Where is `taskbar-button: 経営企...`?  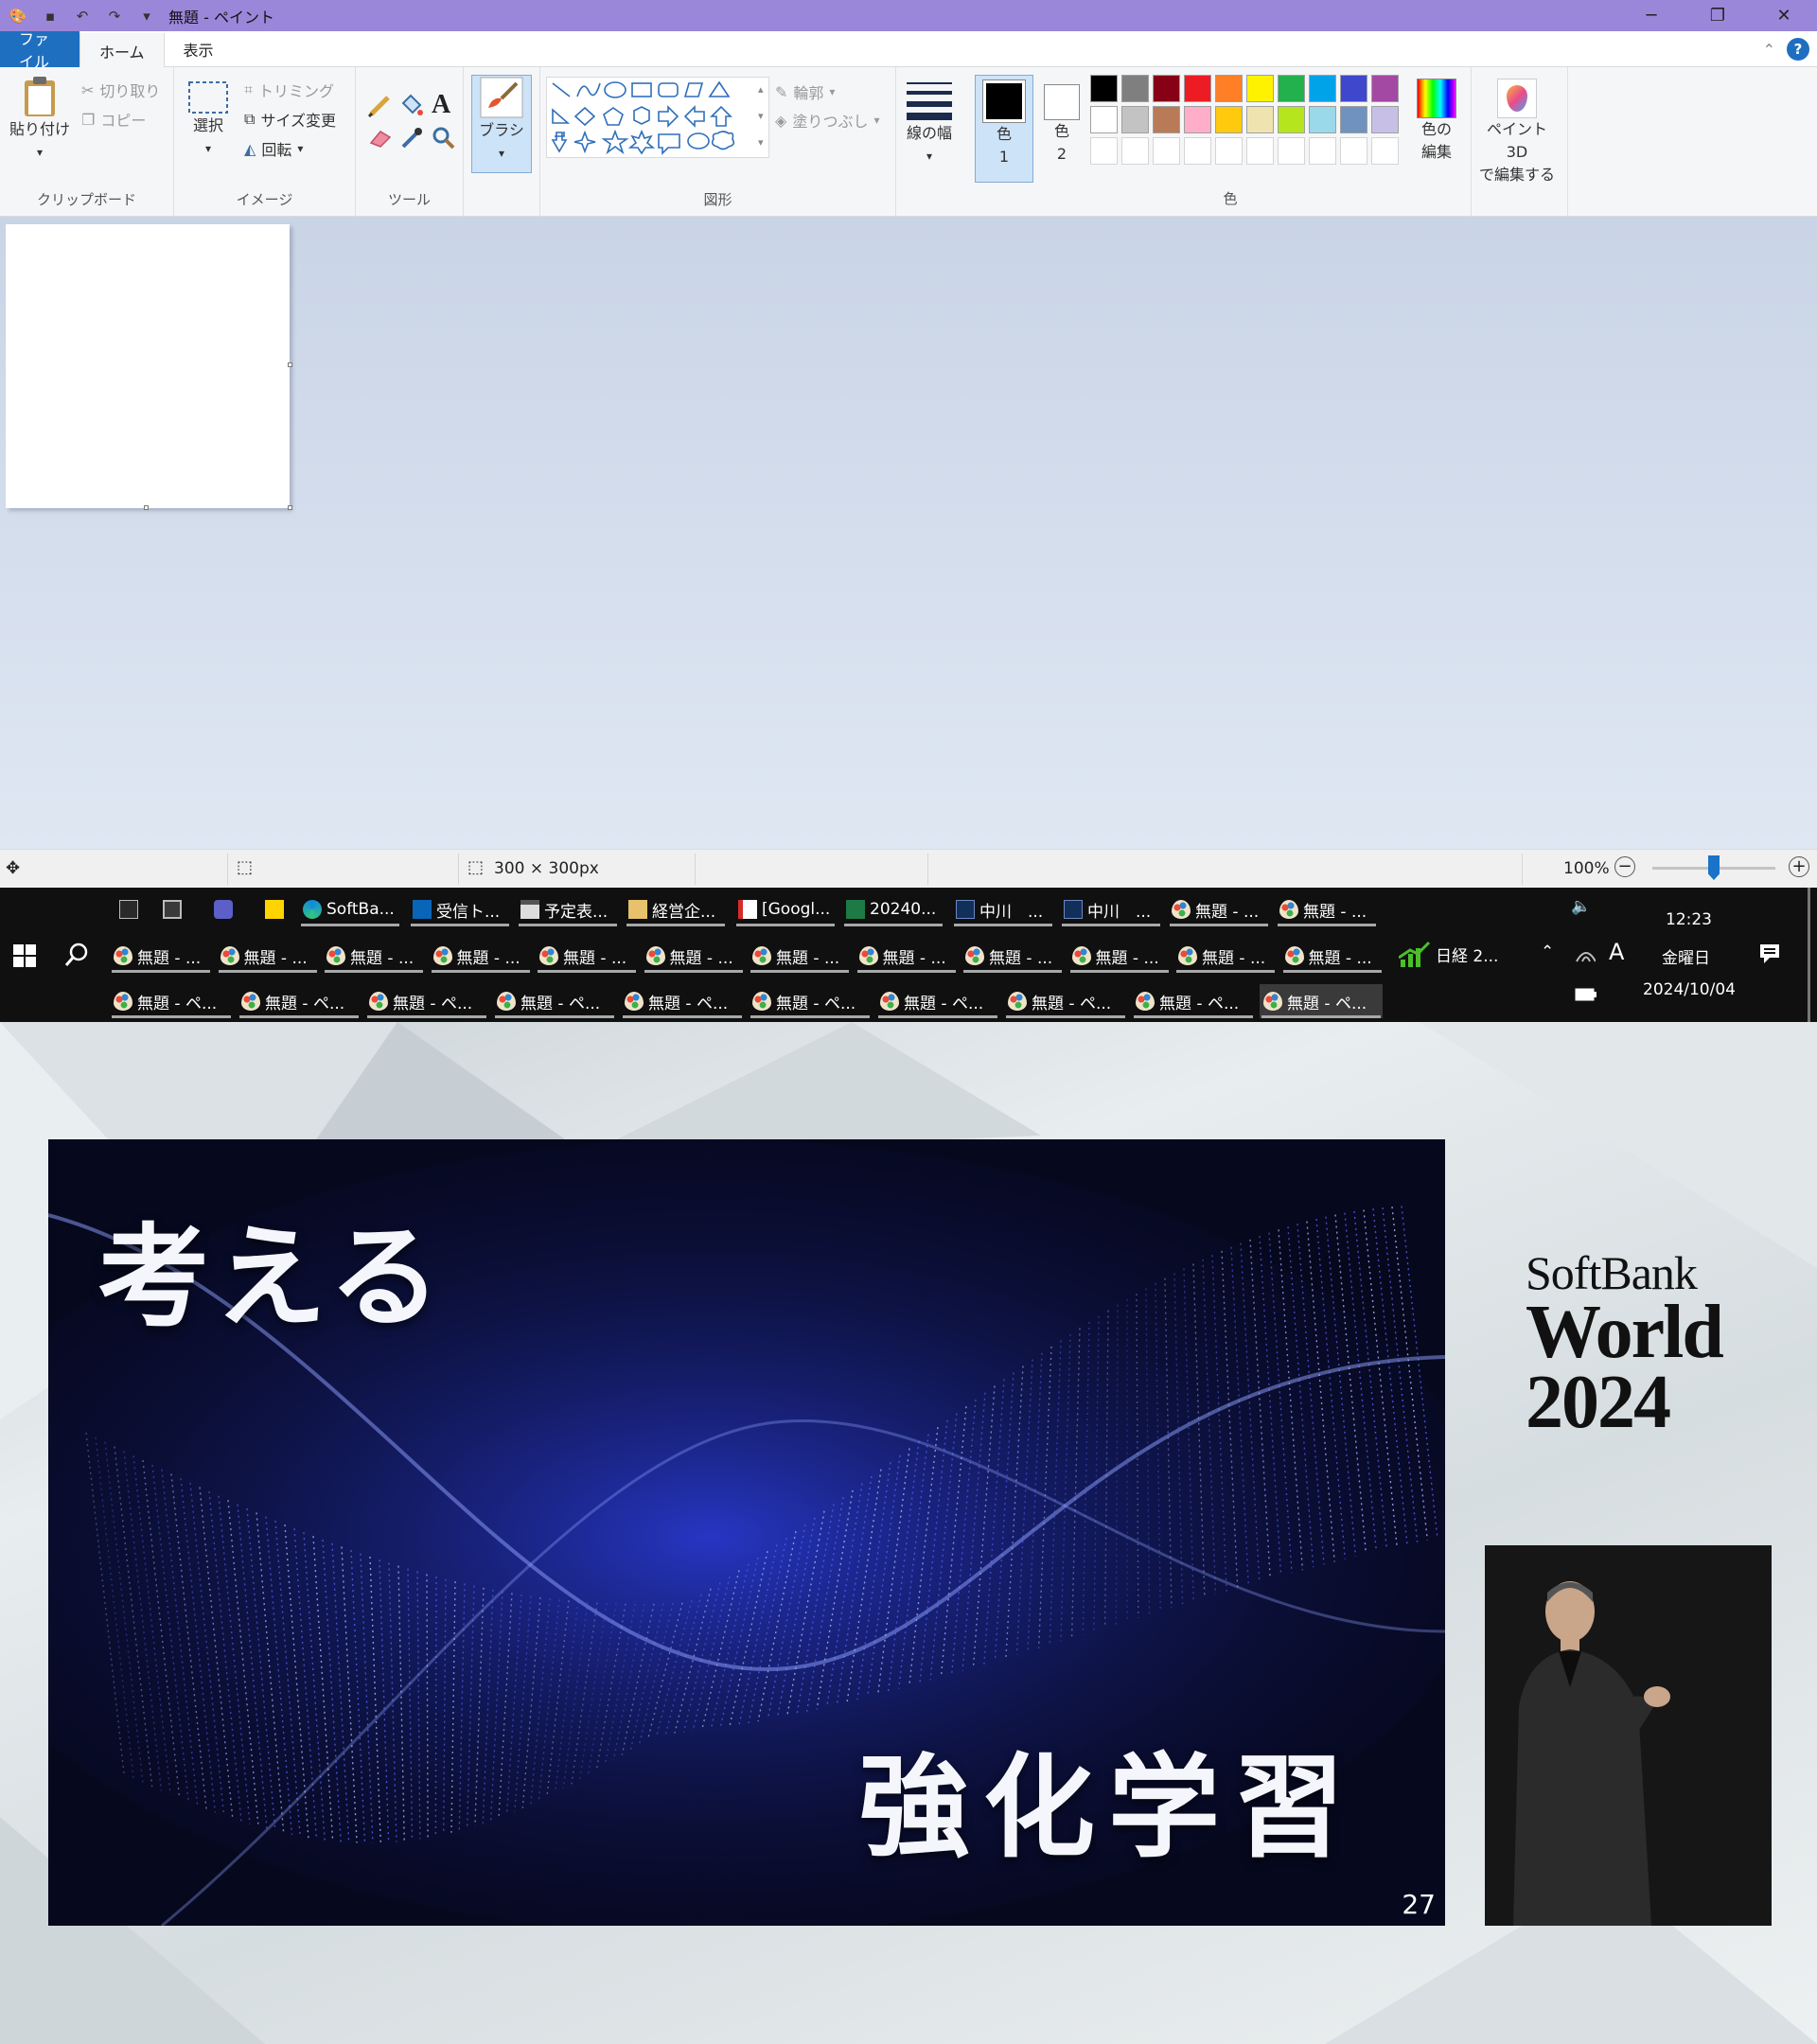
taskbar-button: 経営企... is located at coordinates (676, 909).